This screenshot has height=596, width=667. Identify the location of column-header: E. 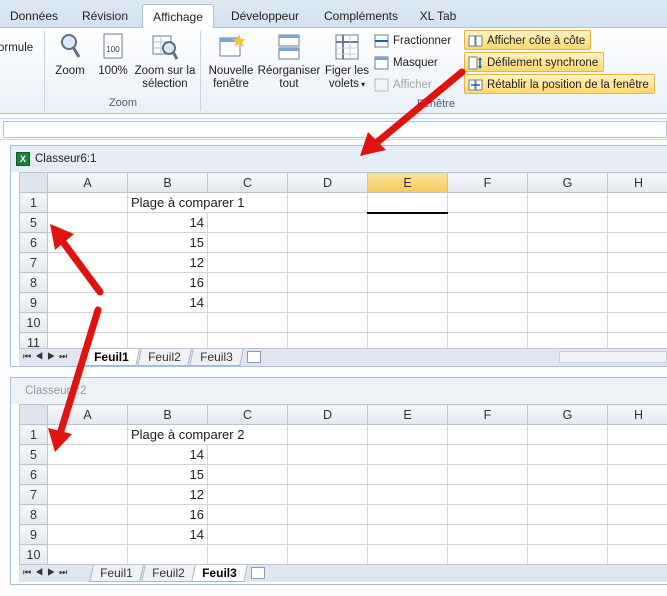
(407, 414).